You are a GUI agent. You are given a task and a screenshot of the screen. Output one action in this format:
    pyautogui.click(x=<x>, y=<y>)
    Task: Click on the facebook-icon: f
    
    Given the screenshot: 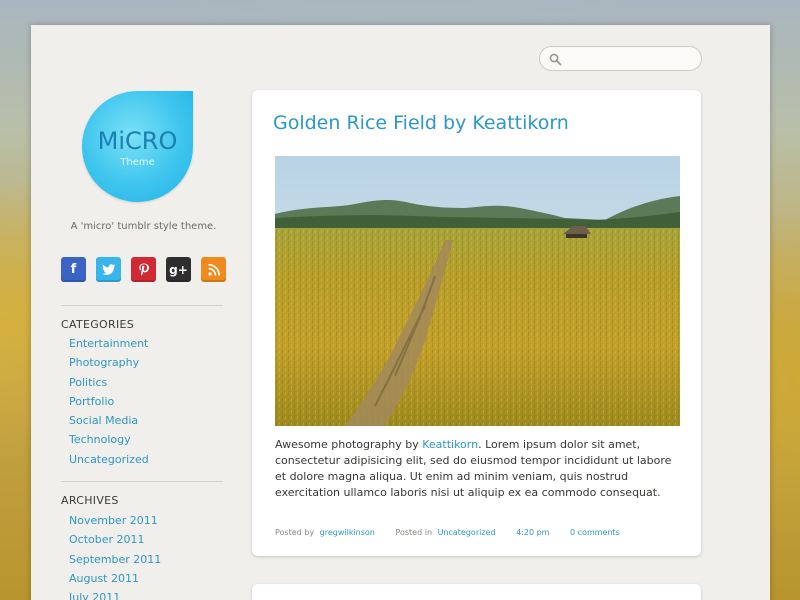 What is the action you would take?
    pyautogui.click(x=73, y=269)
    